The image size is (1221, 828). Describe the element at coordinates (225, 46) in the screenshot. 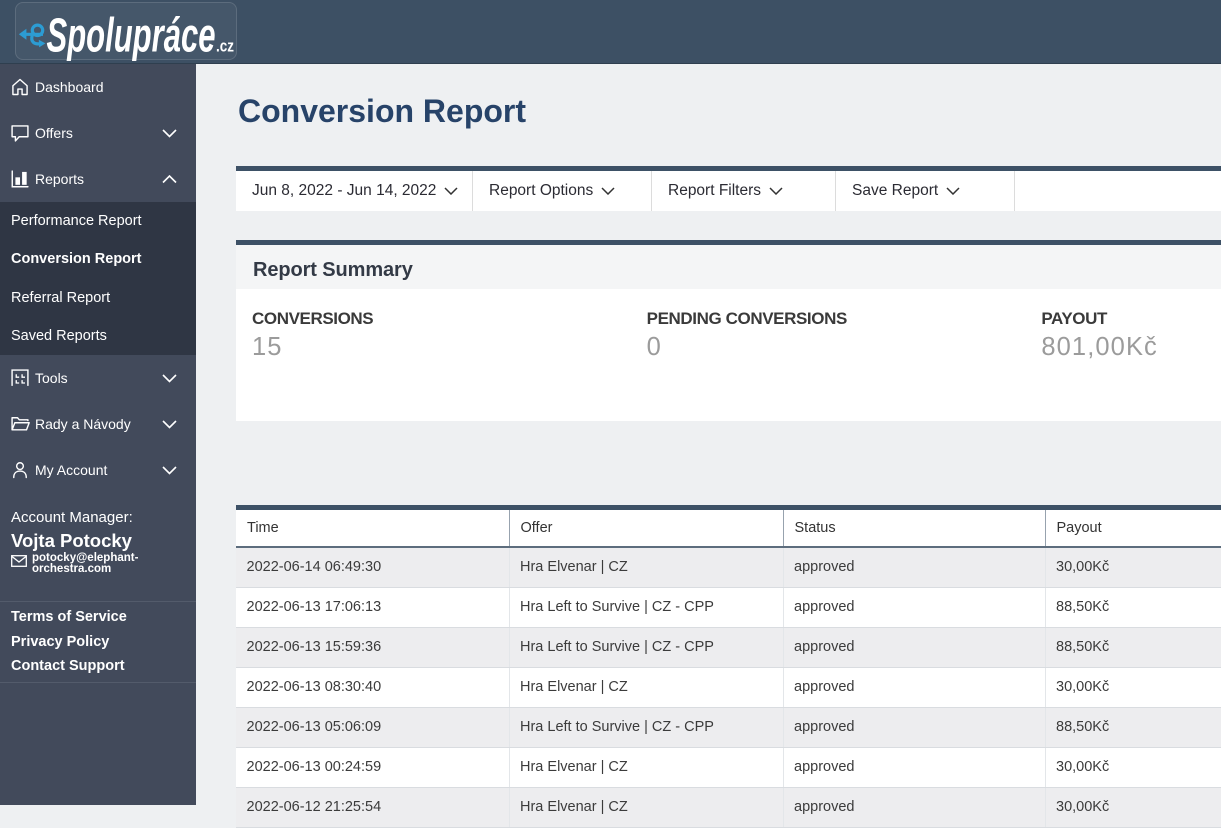

I see `svg-text: .cz` at that location.